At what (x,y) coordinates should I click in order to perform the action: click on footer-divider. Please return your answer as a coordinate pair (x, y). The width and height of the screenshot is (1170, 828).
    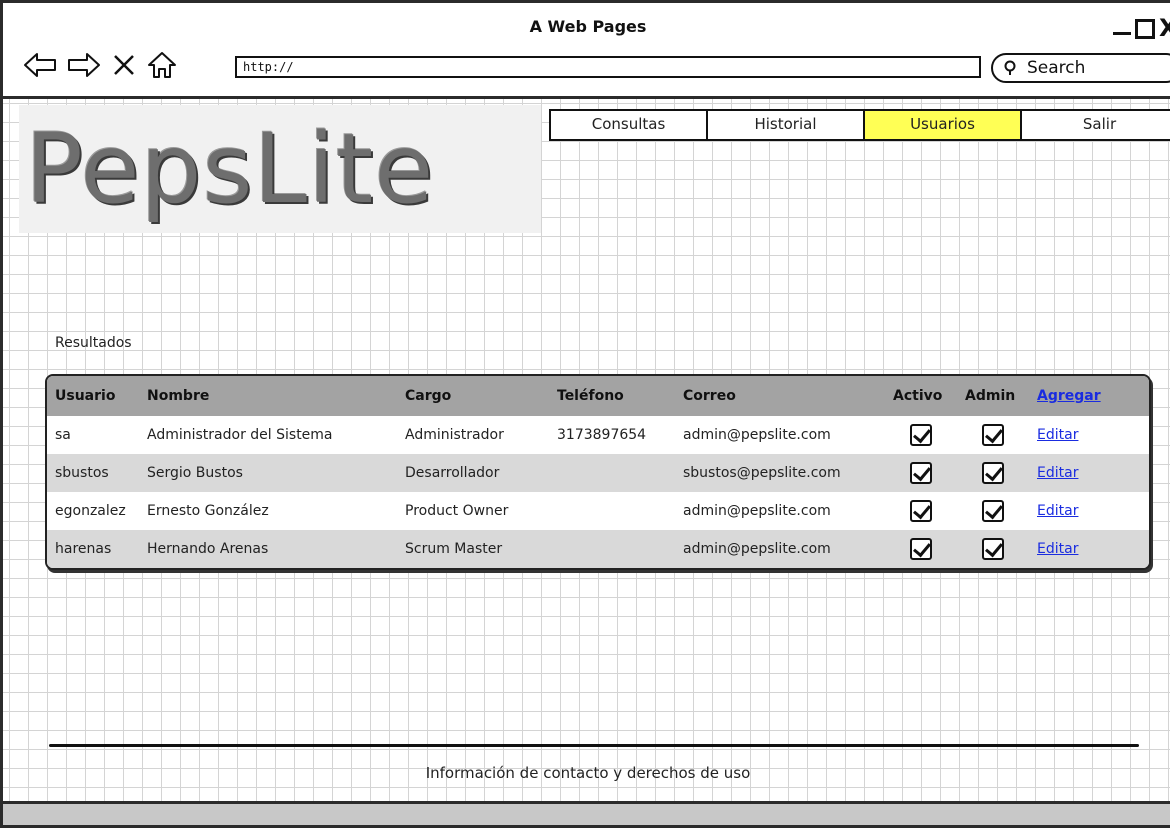
    Looking at the image, I should click on (594, 745).